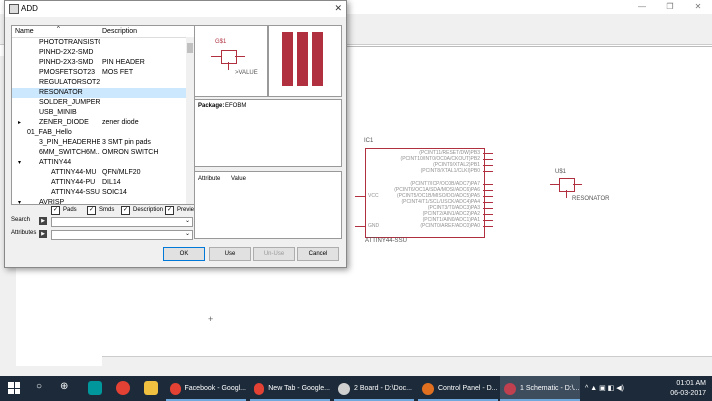  Describe the element at coordinates (64, 122) in the screenshot. I see `tree-row-name: ZENER_DIODE` at that location.